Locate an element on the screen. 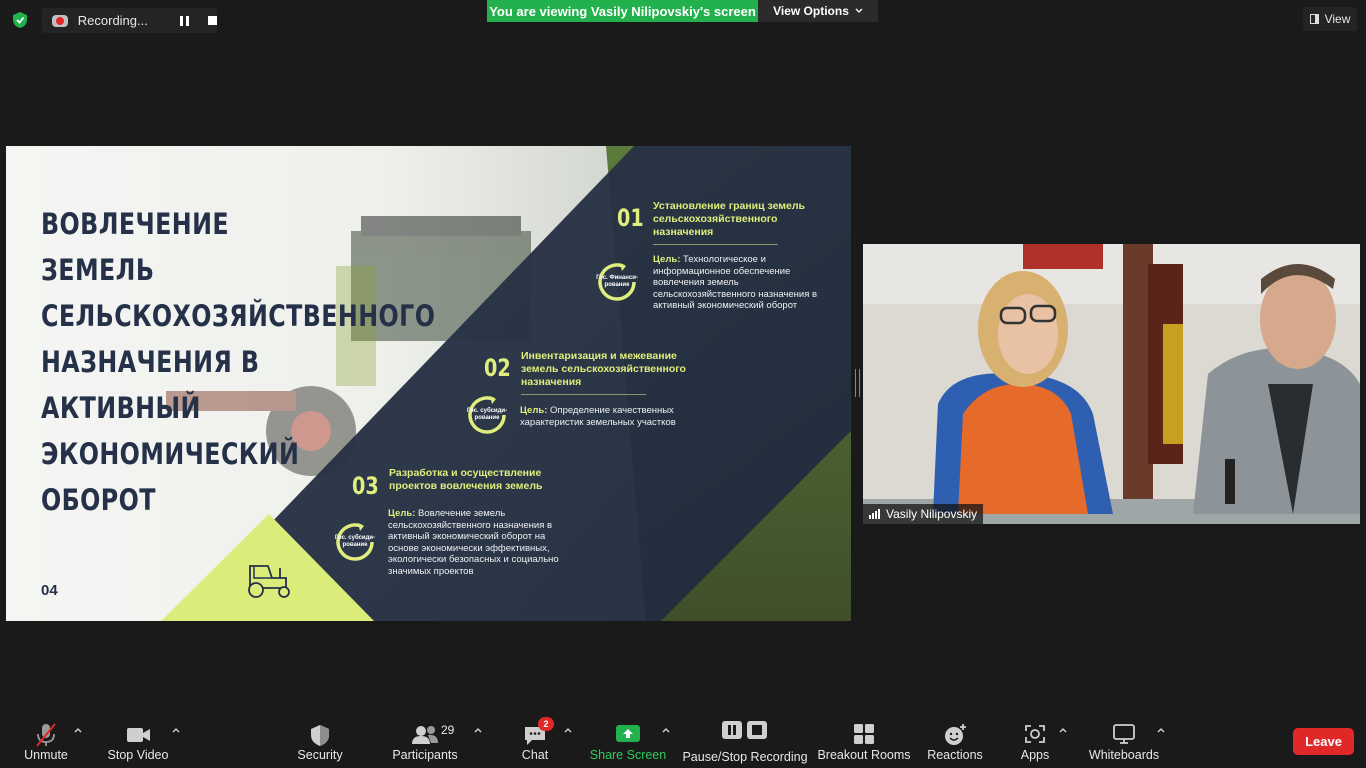  whiteboard-icon is located at coordinates (1124, 734).